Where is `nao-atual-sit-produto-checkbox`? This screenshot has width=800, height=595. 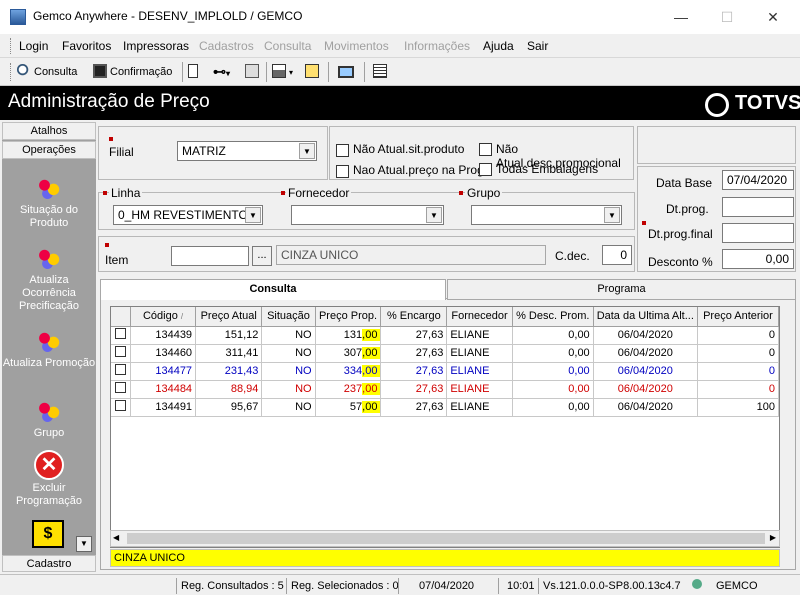 nao-atual-sit-produto-checkbox is located at coordinates (342, 150).